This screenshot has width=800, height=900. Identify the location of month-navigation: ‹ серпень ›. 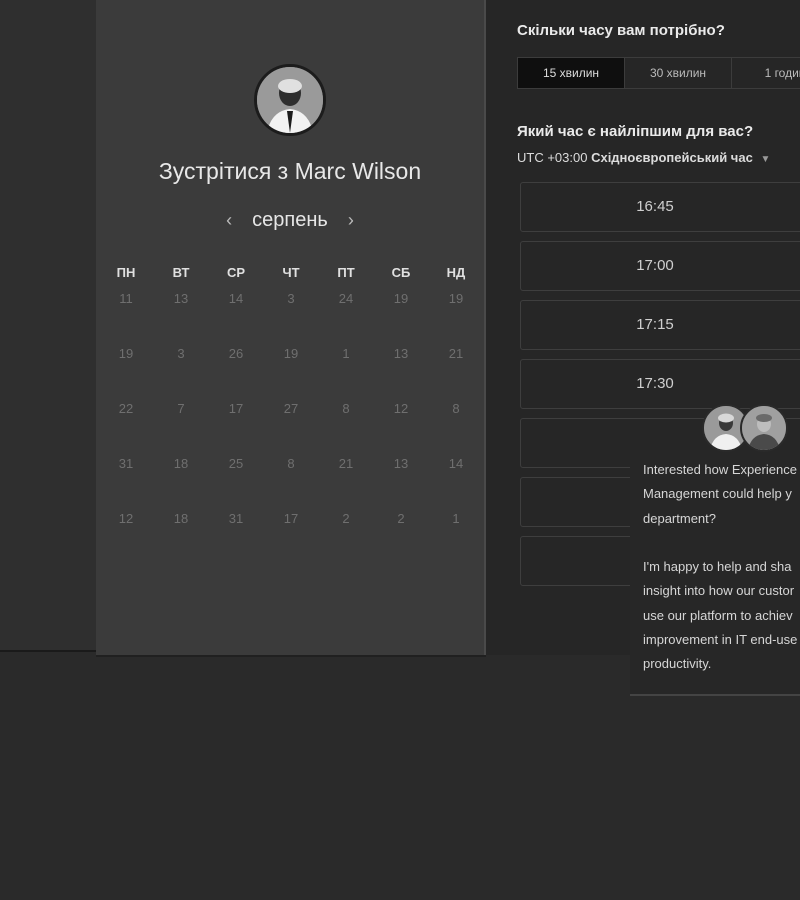
(290, 220).